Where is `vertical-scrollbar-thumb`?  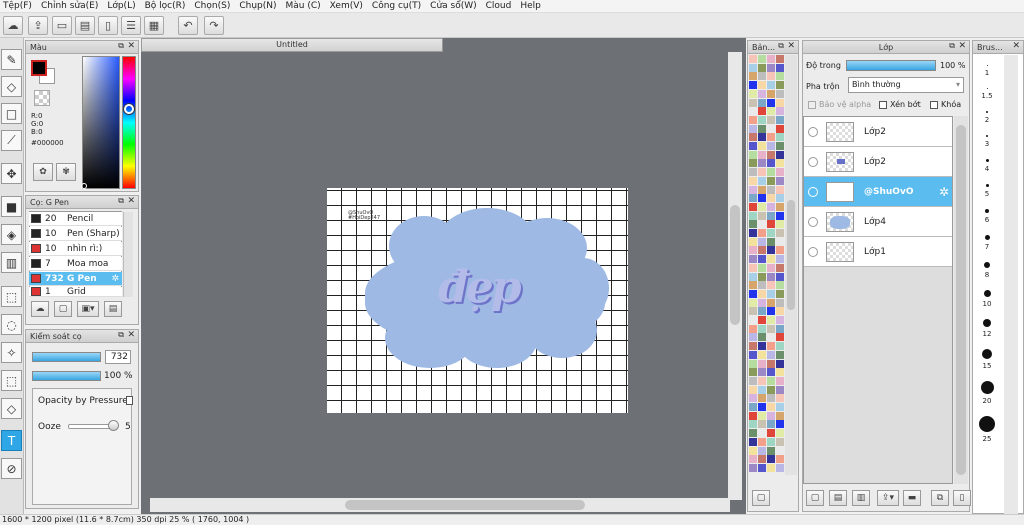
vertical-scrollbar-thumb is located at coordinates (735, 265).